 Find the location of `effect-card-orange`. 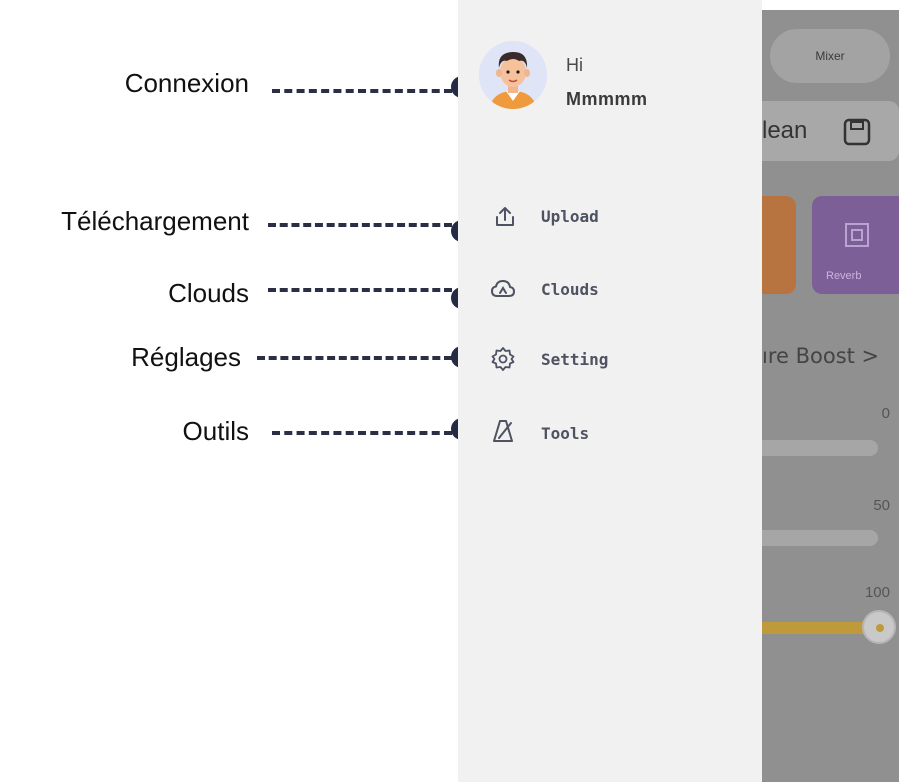

effect-card-orange is located at coordinates (779, 245).